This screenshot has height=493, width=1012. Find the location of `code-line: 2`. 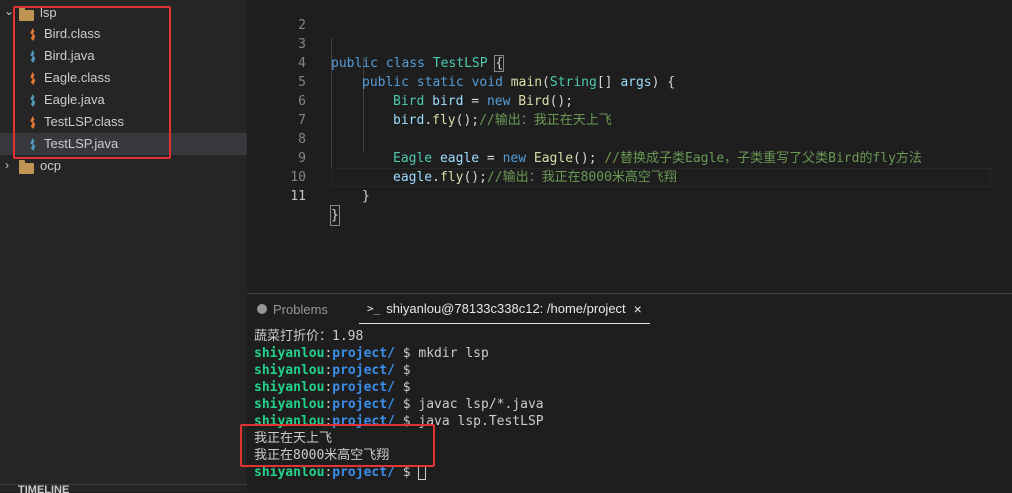

code-line: 2 is located at coordinates (629, 16).